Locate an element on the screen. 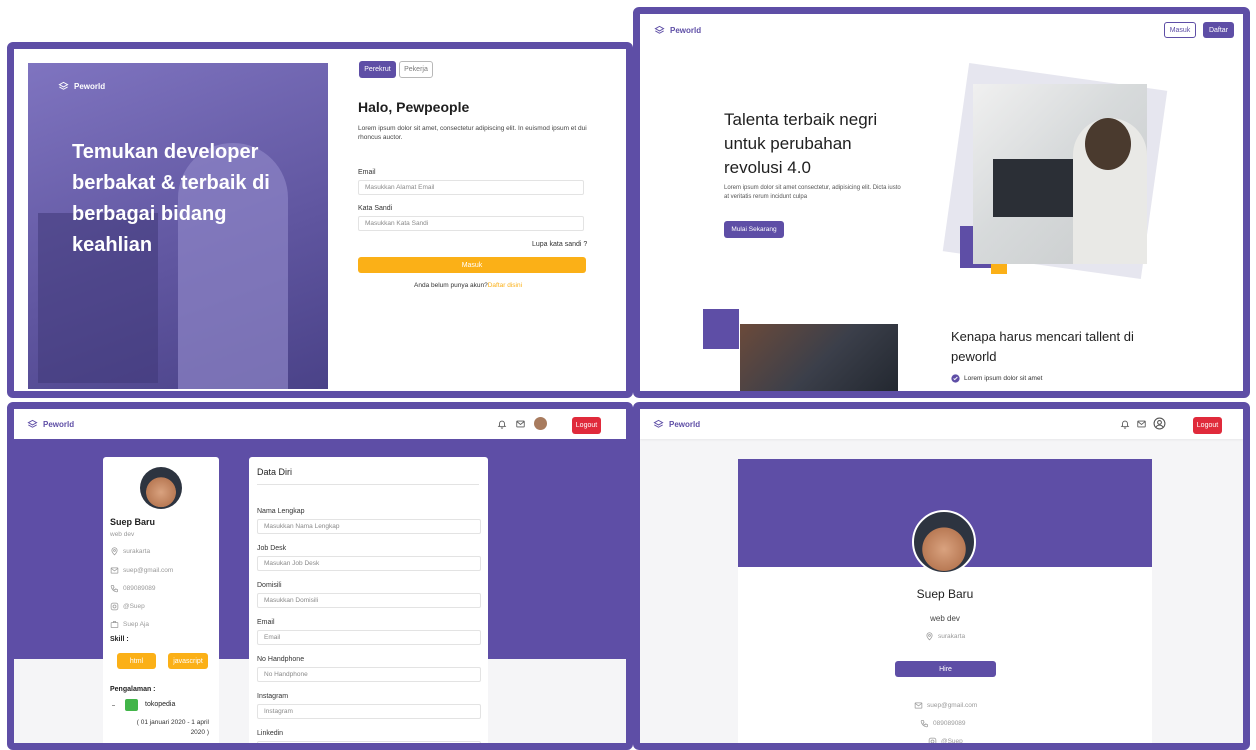  register-prompt: Anda belum punya akun?Daftar disini is located at coordinates (468, 285).